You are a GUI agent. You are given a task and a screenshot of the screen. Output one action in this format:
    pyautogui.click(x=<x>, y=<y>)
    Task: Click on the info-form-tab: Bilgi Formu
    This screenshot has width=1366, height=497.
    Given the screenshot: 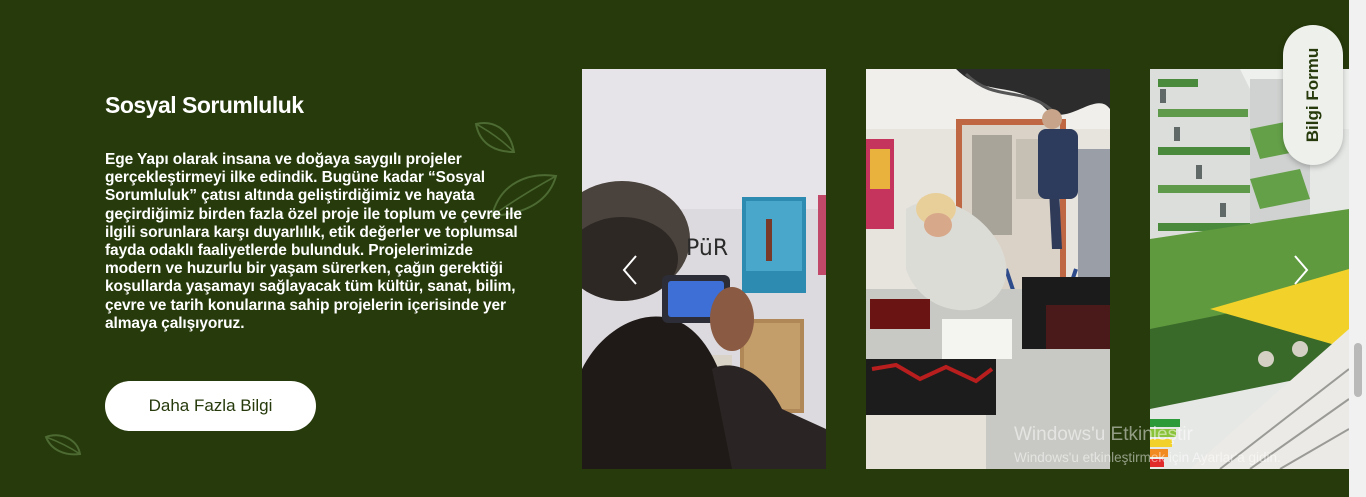 What is the action you would take?
    pyautogui.click(x=1313, y=95)
    